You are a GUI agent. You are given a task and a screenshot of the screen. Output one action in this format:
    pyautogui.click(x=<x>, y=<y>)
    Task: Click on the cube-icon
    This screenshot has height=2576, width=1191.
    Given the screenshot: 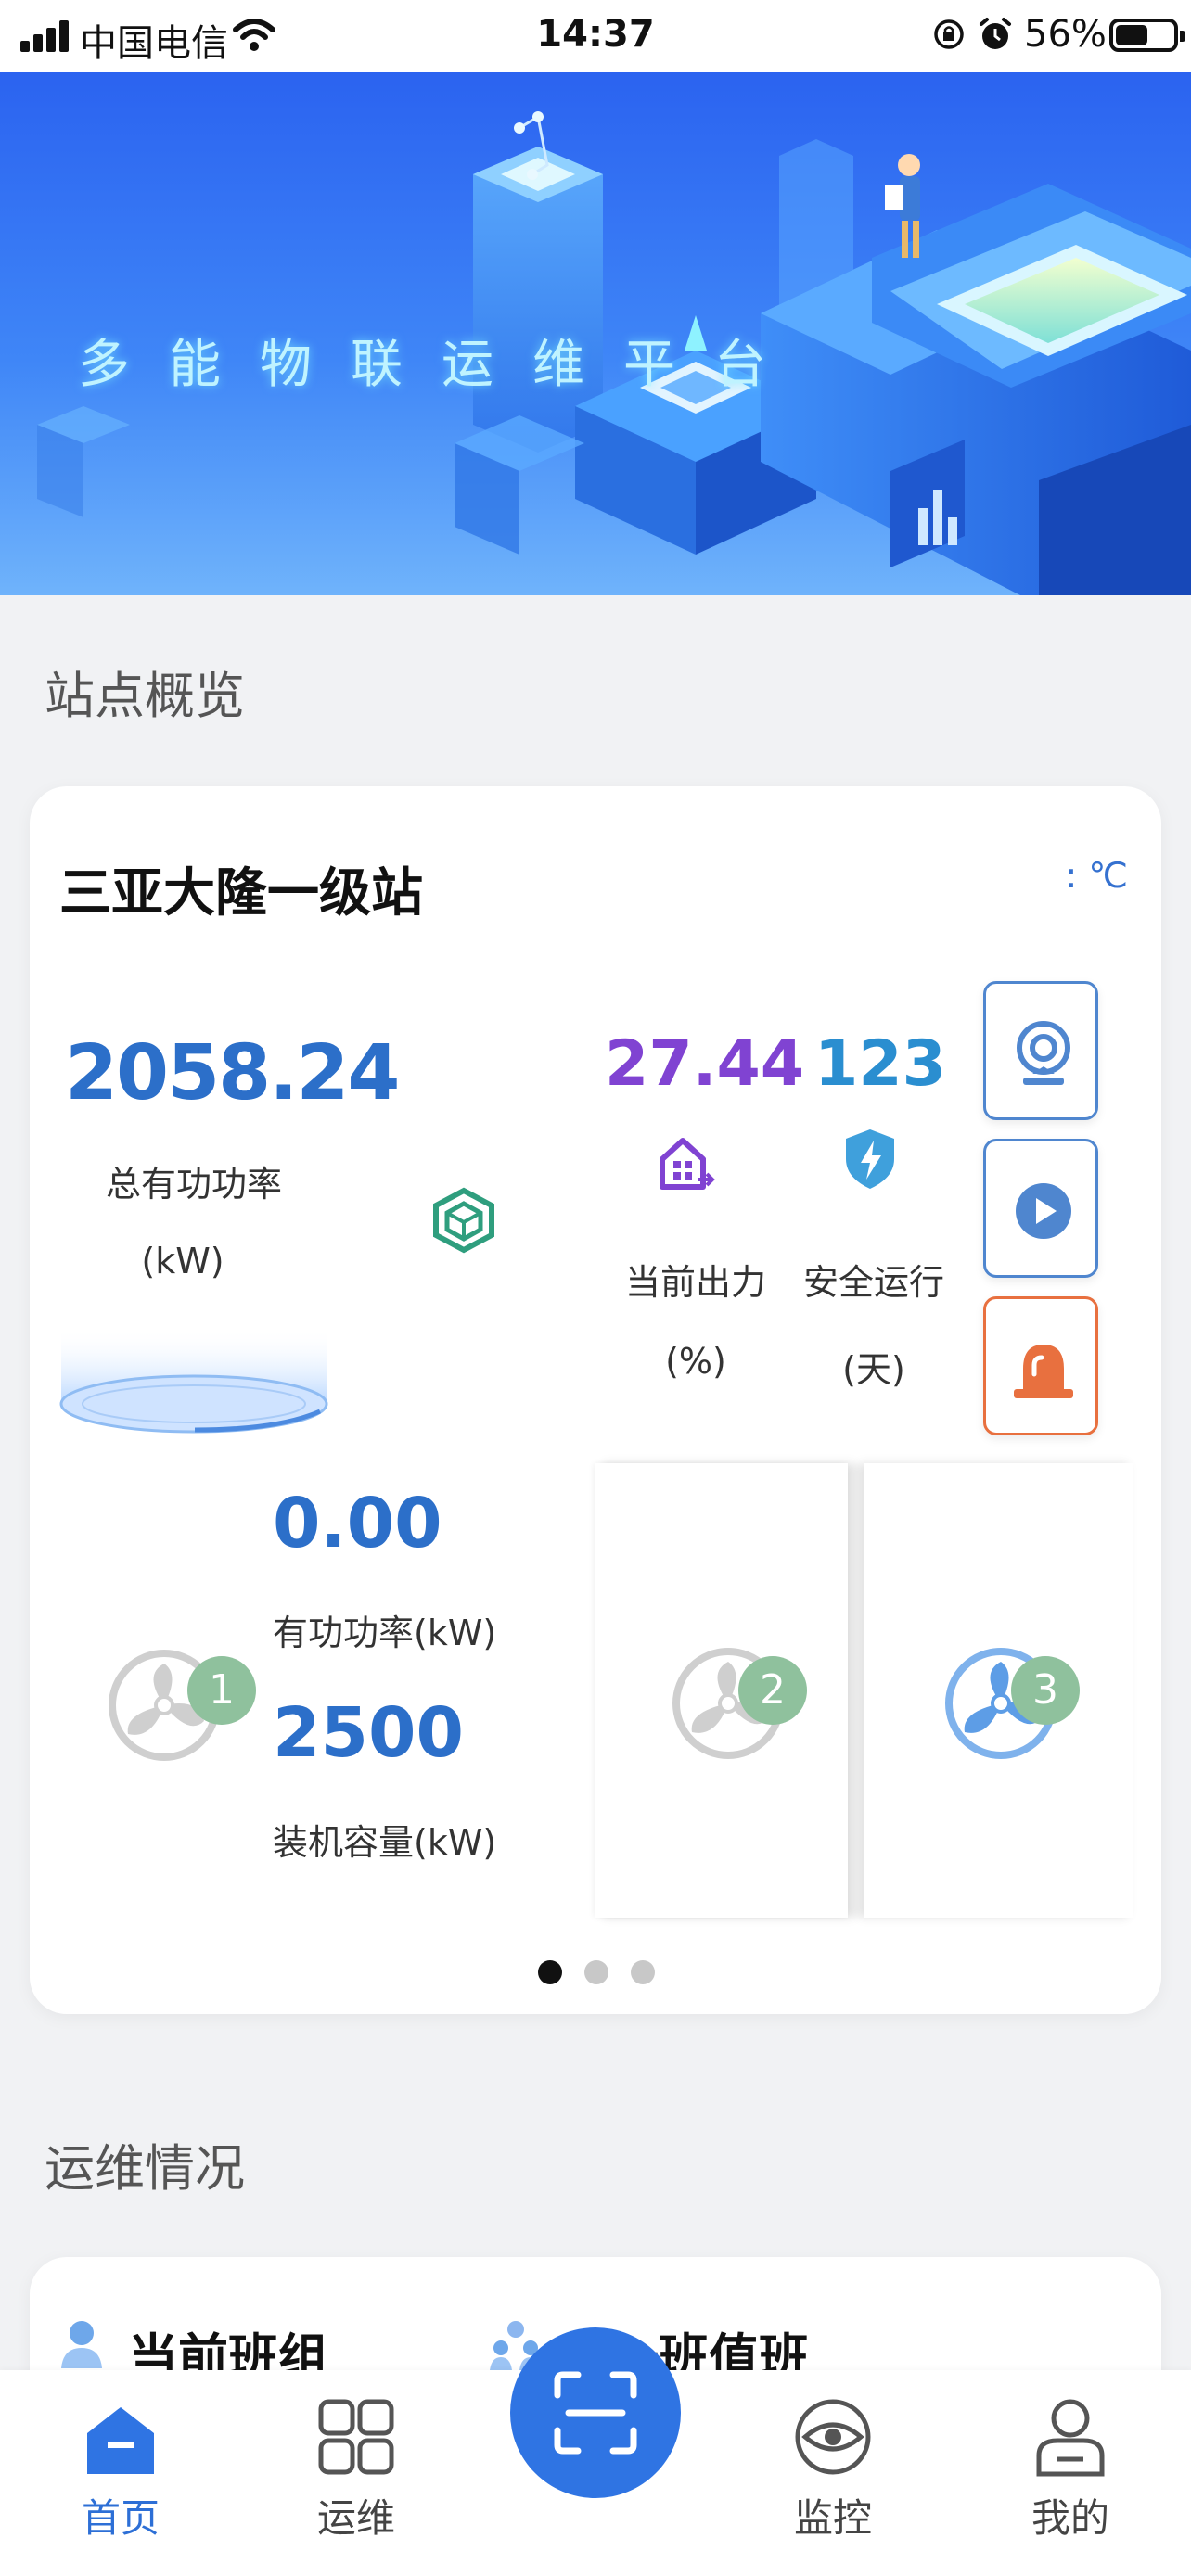 What is the action you would take?
    pyautogui.click(x=463, y=1220)
    